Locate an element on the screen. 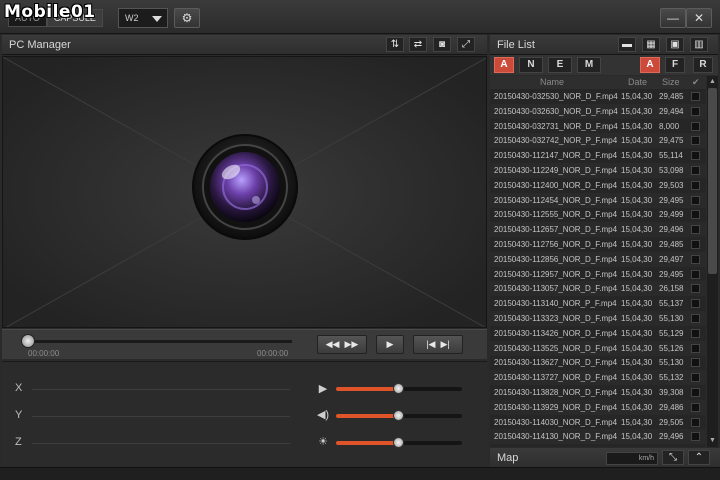  rewind-icon: ◀◀ is located at coordinates (333, 344).